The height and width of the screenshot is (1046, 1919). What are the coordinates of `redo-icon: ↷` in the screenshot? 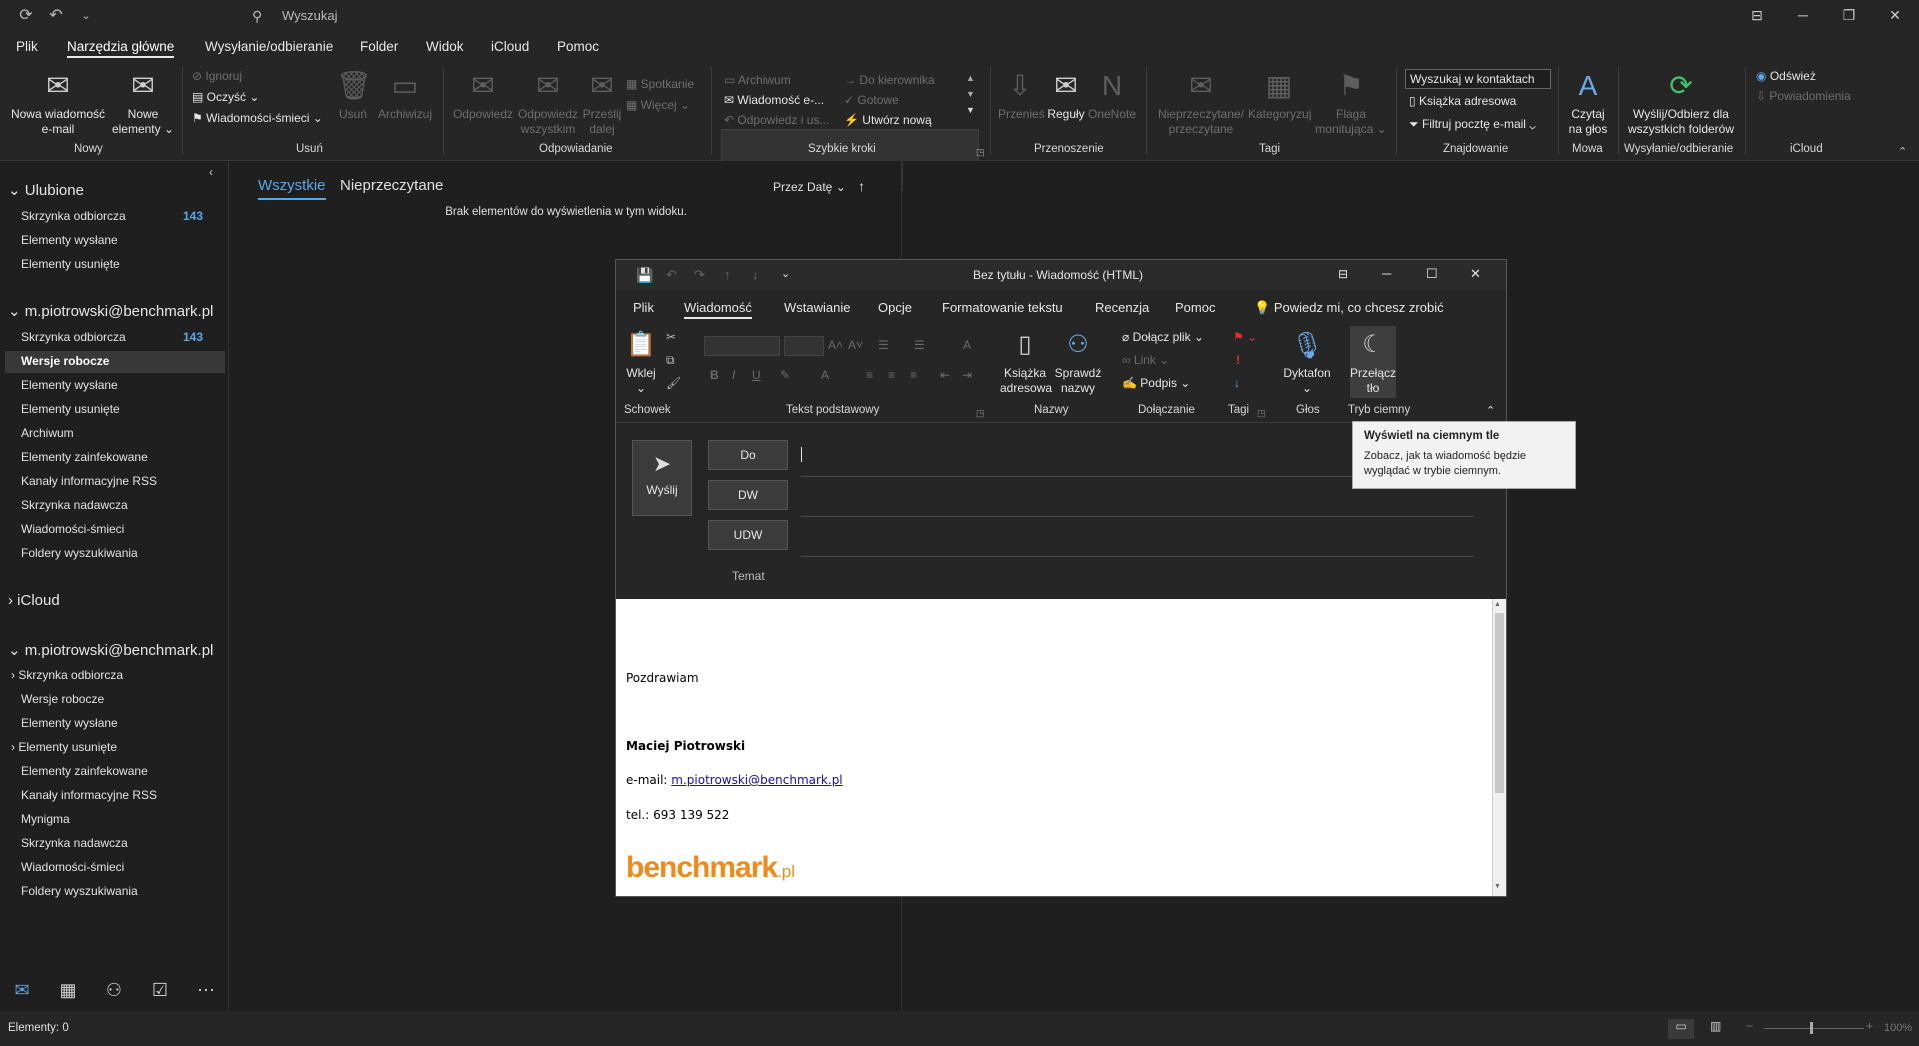 It's located at (699, 275).